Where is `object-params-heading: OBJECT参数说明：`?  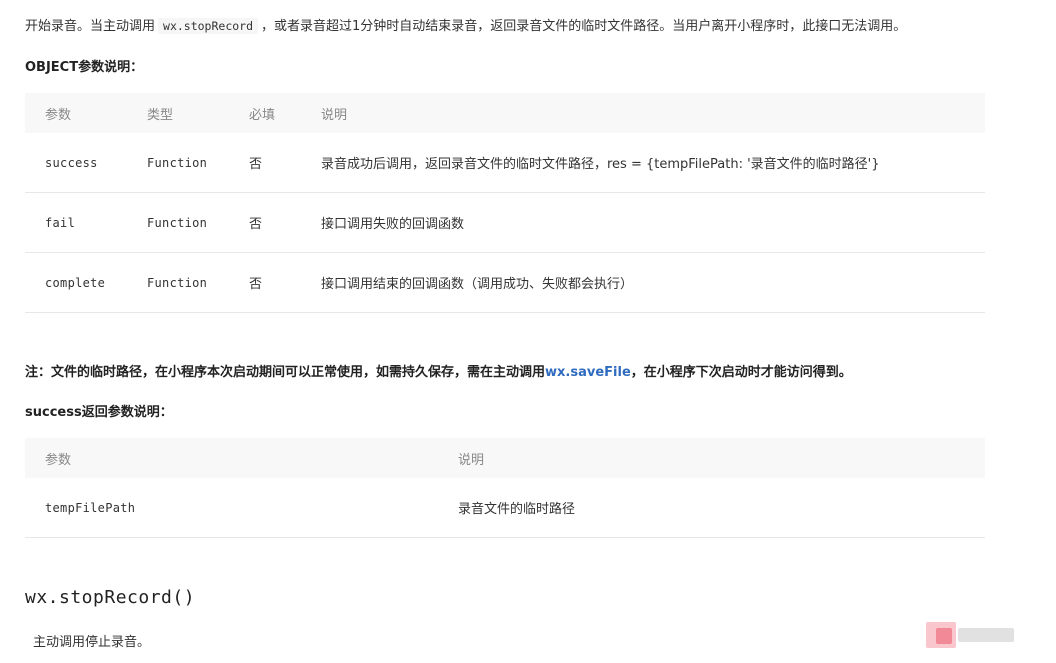 object-params-heading: OBJECT参数说明： is located at coordinates (84, 67).